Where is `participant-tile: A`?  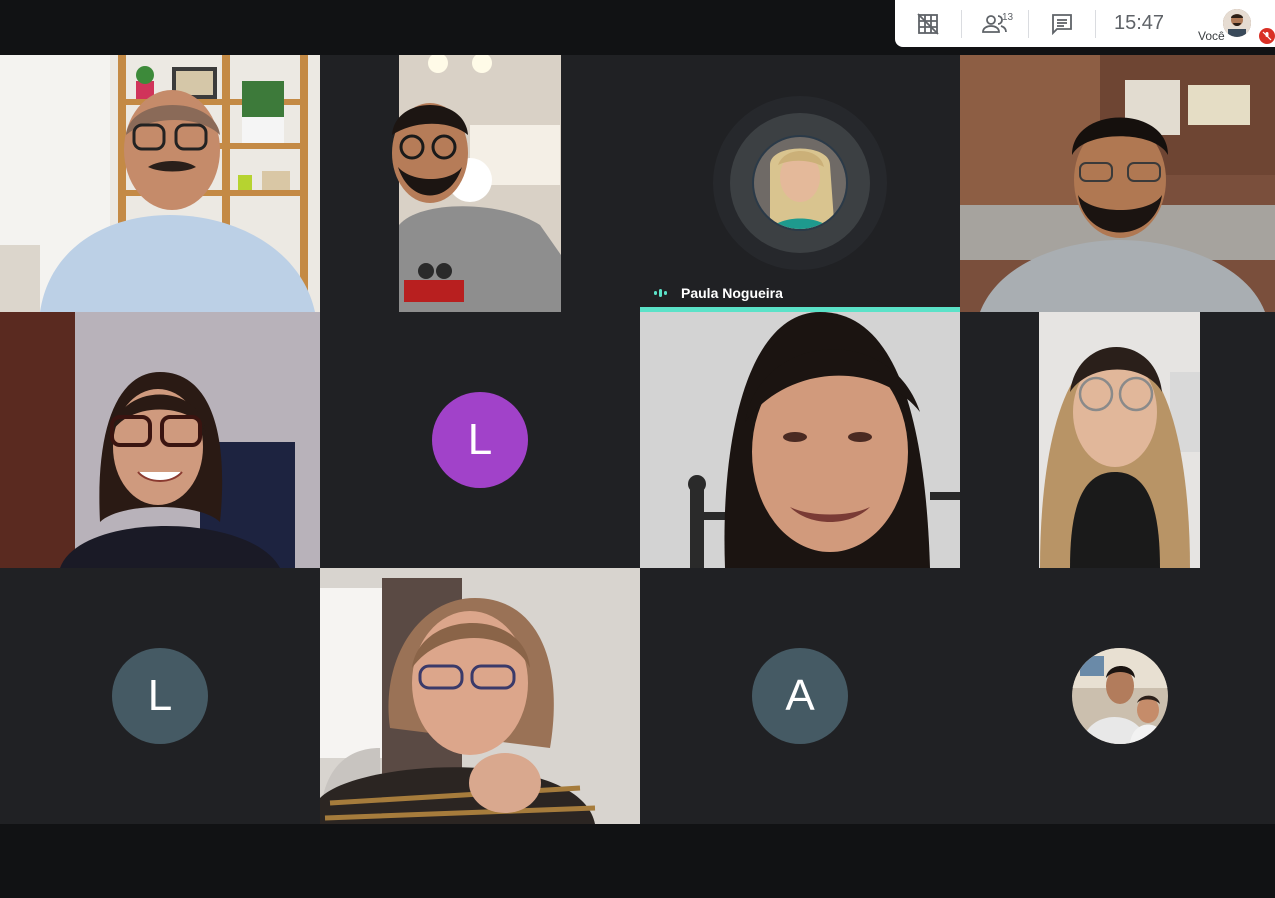
participant-tile: A is located at coordinates (800, 696).